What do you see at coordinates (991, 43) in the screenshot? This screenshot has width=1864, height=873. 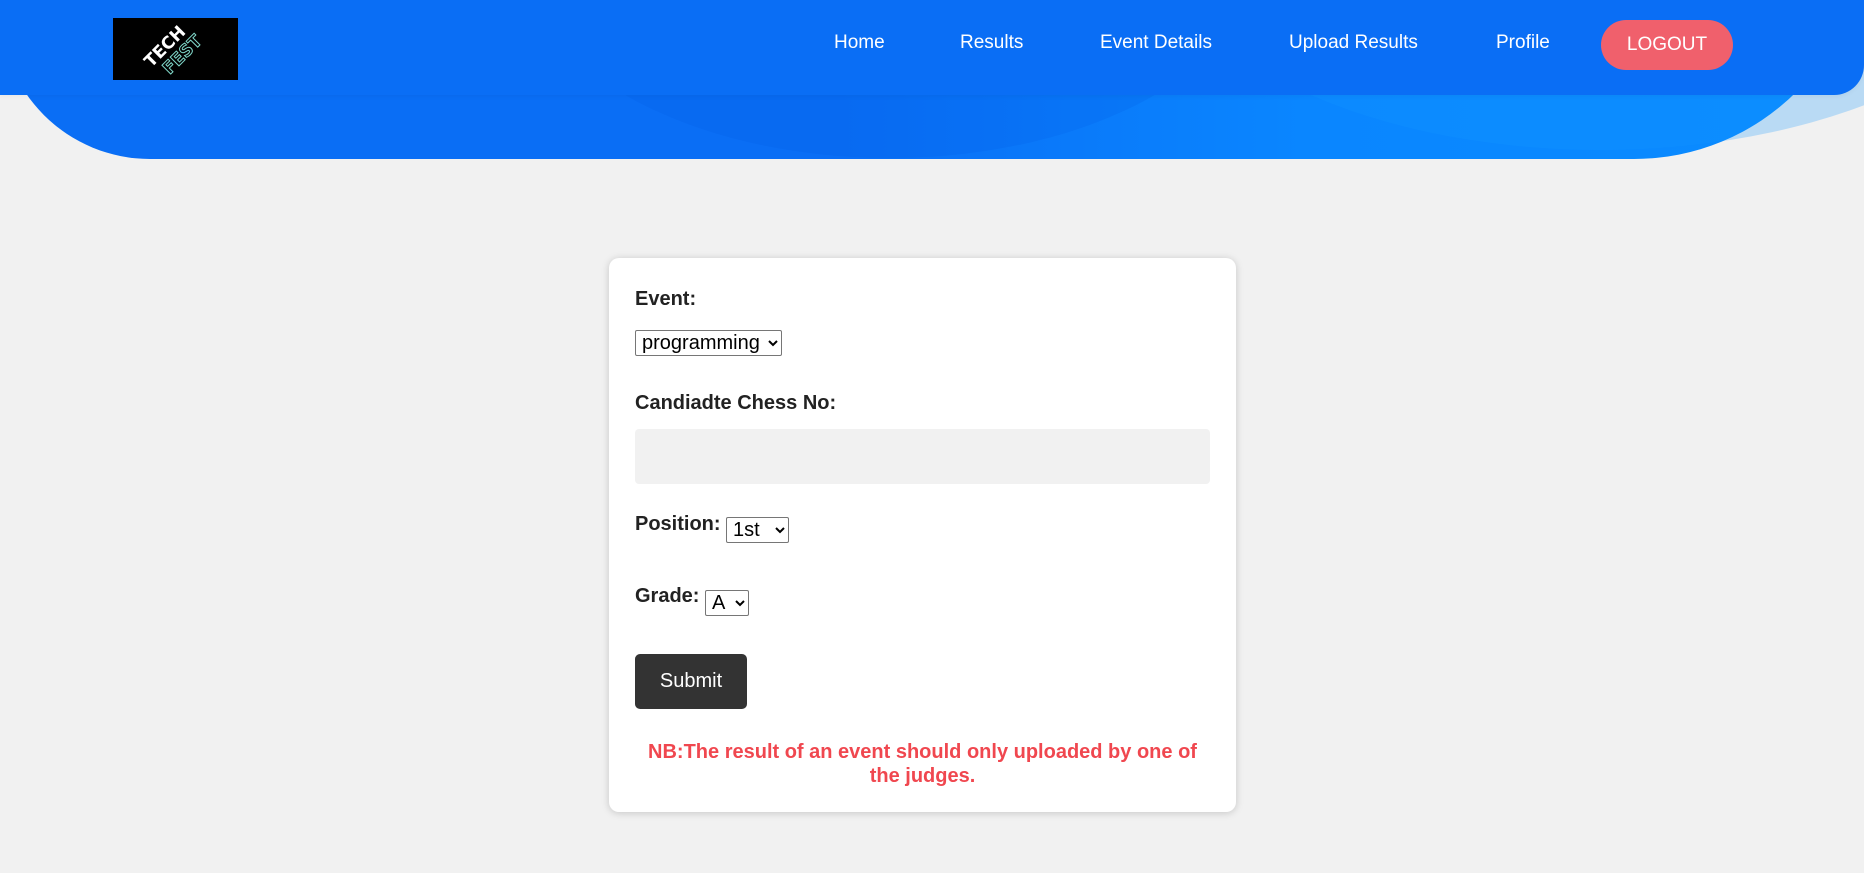 I see `nav-results: Results` at bounding box center [991, 43].